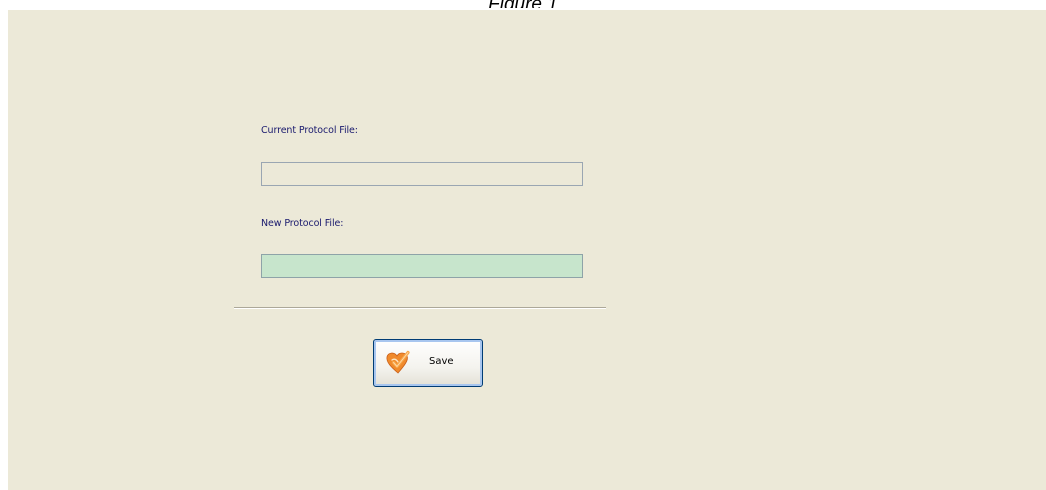  Describe the element at coordinates (428, 363) in the screenshot. I see `save-button: Save` at that location.